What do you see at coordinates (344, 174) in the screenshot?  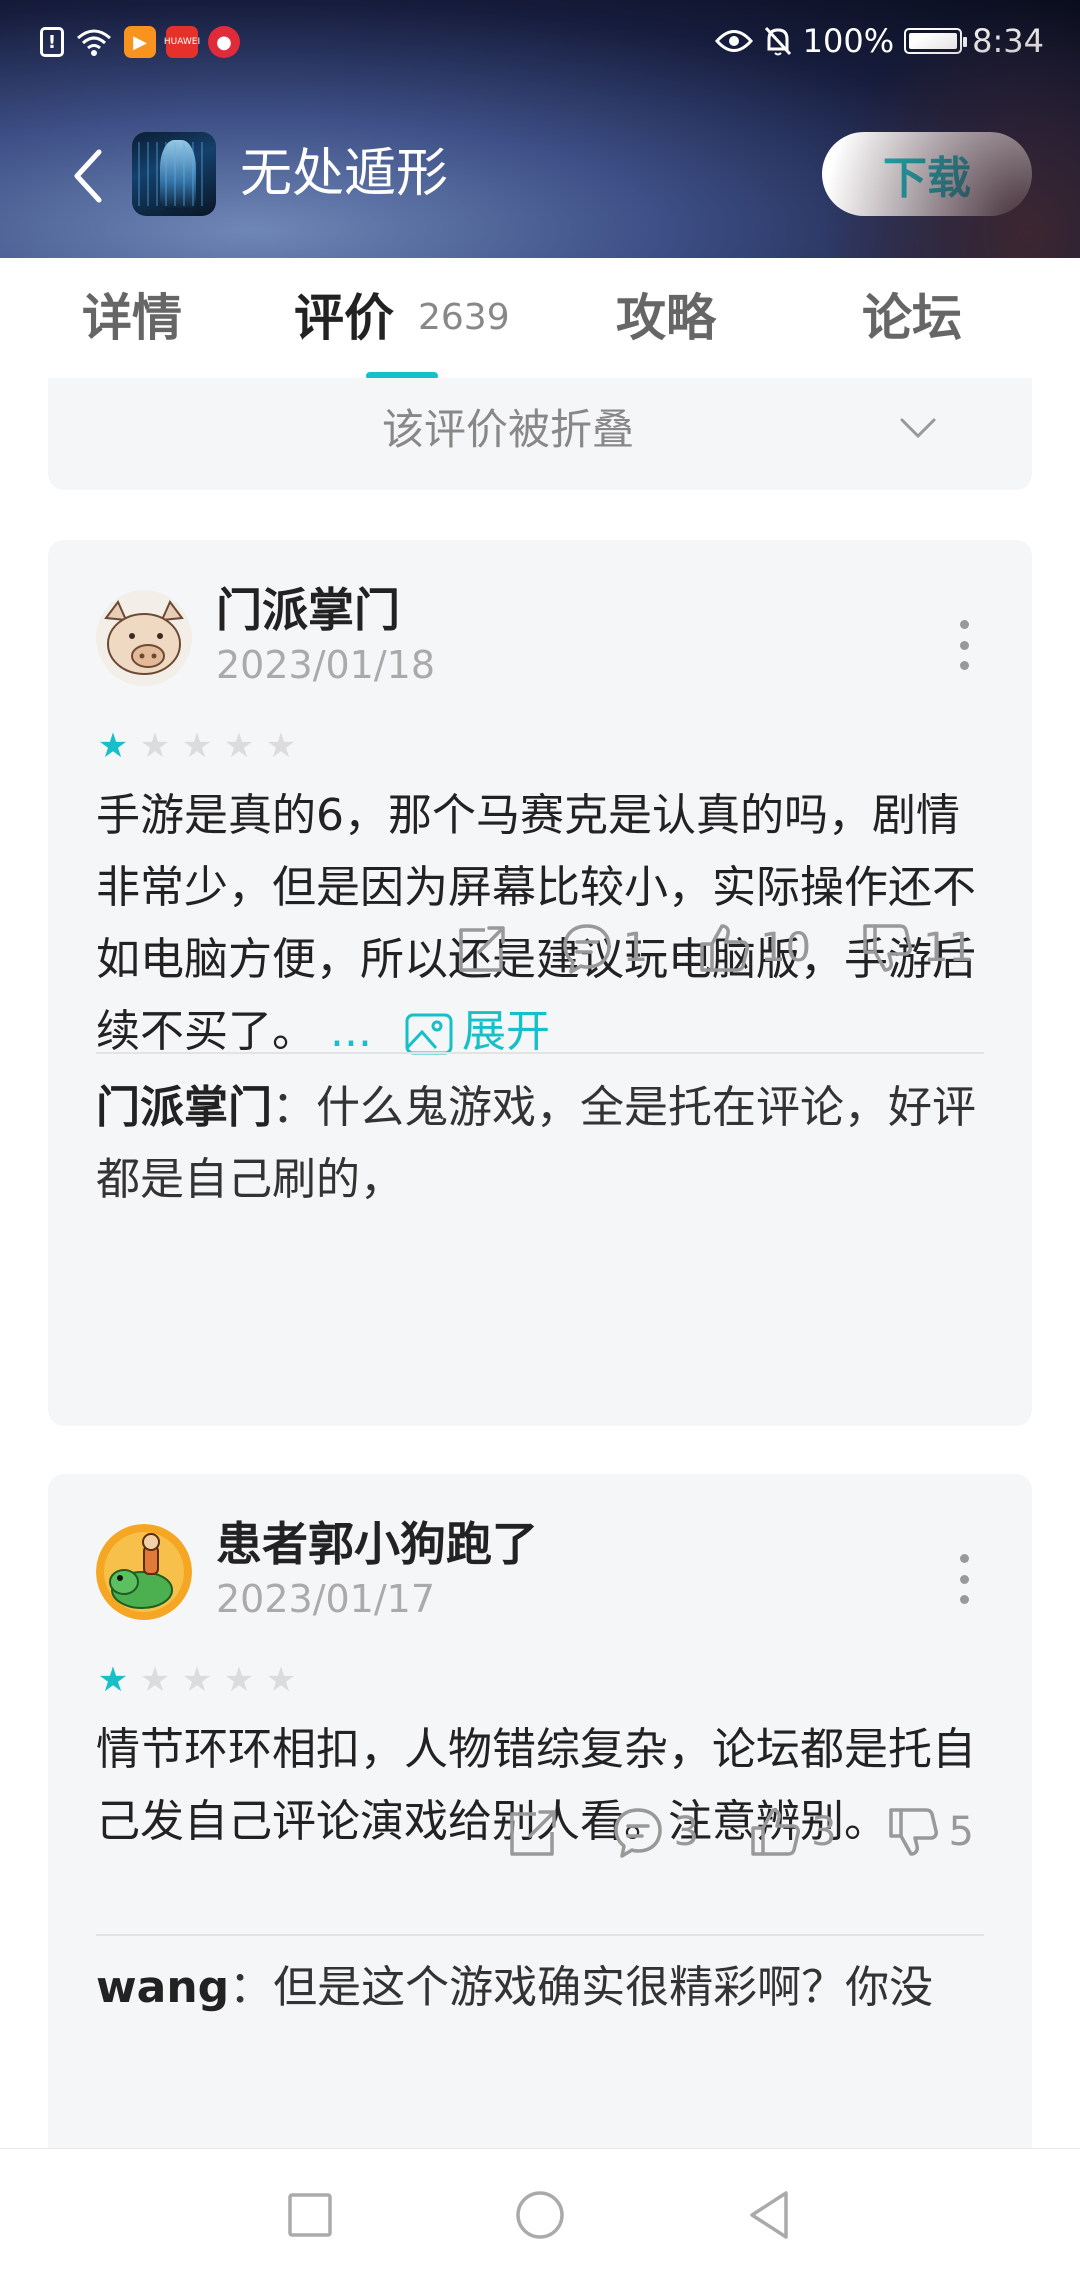 I see `app-title: 无处遁形` at bounding box center [344, 174].